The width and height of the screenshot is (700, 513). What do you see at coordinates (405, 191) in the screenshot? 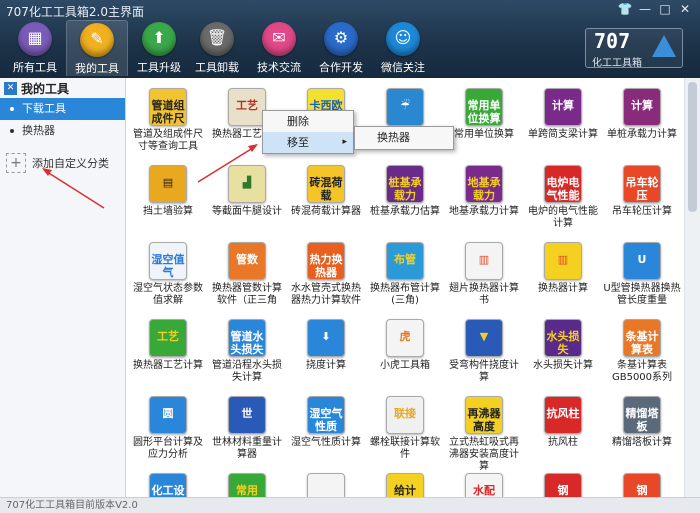
I see `tool-item: 桩基承载力 桩基承载力估算` at bounding box center [405, 191].